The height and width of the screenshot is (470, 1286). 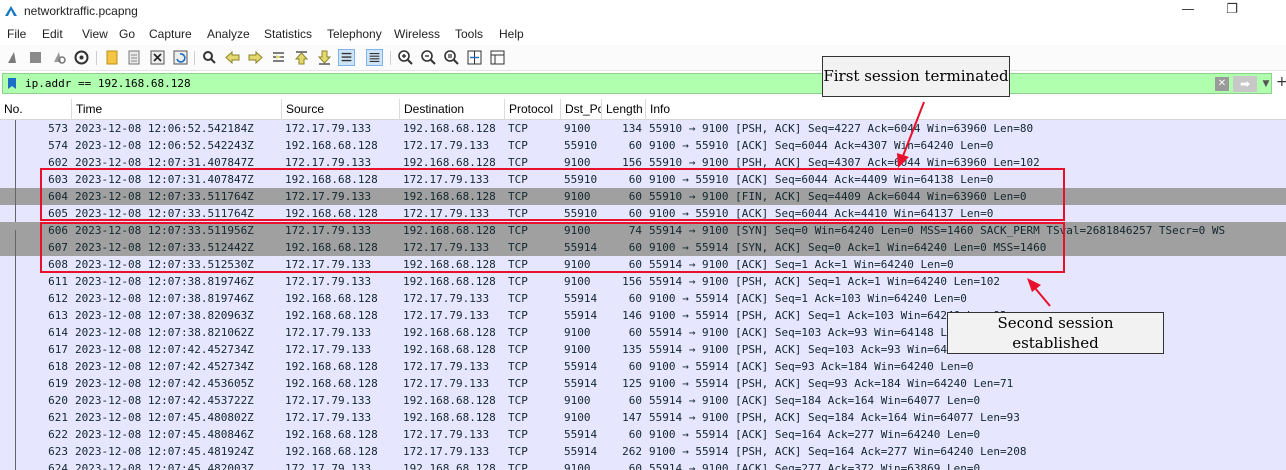 I want to click on cell-time: 2023-12-08 12:07:45.480802Z, so click(x=164, y=417).